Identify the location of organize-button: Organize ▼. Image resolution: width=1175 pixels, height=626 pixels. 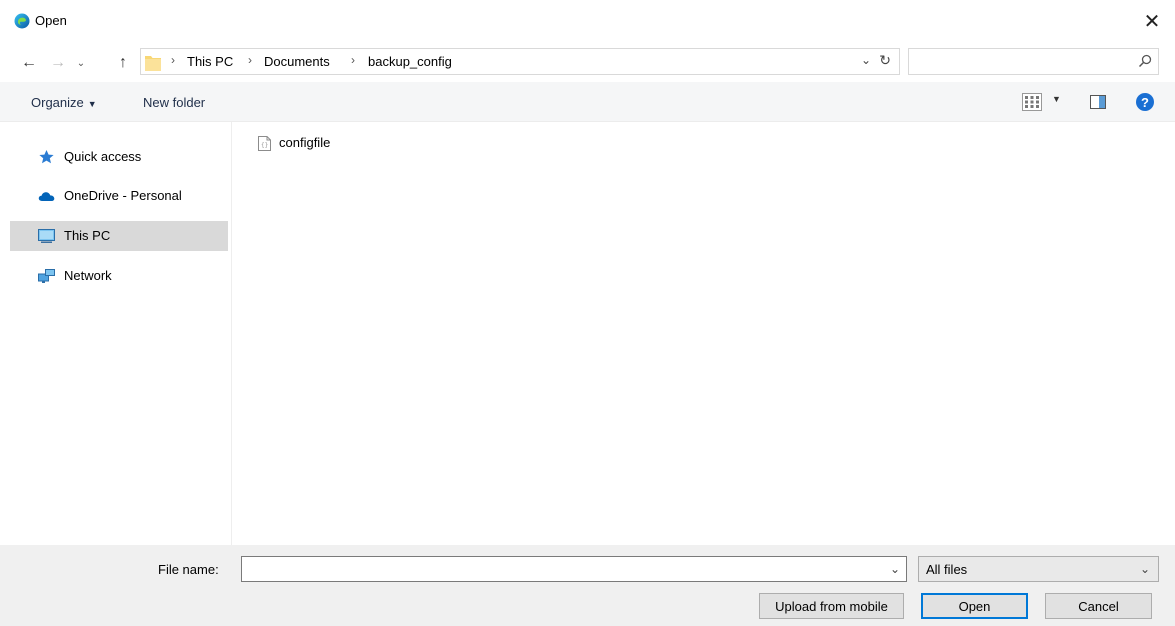
(64, 102).